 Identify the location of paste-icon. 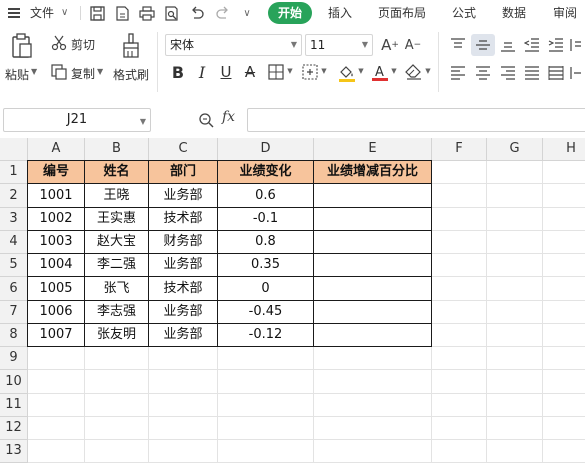
(22, 46).